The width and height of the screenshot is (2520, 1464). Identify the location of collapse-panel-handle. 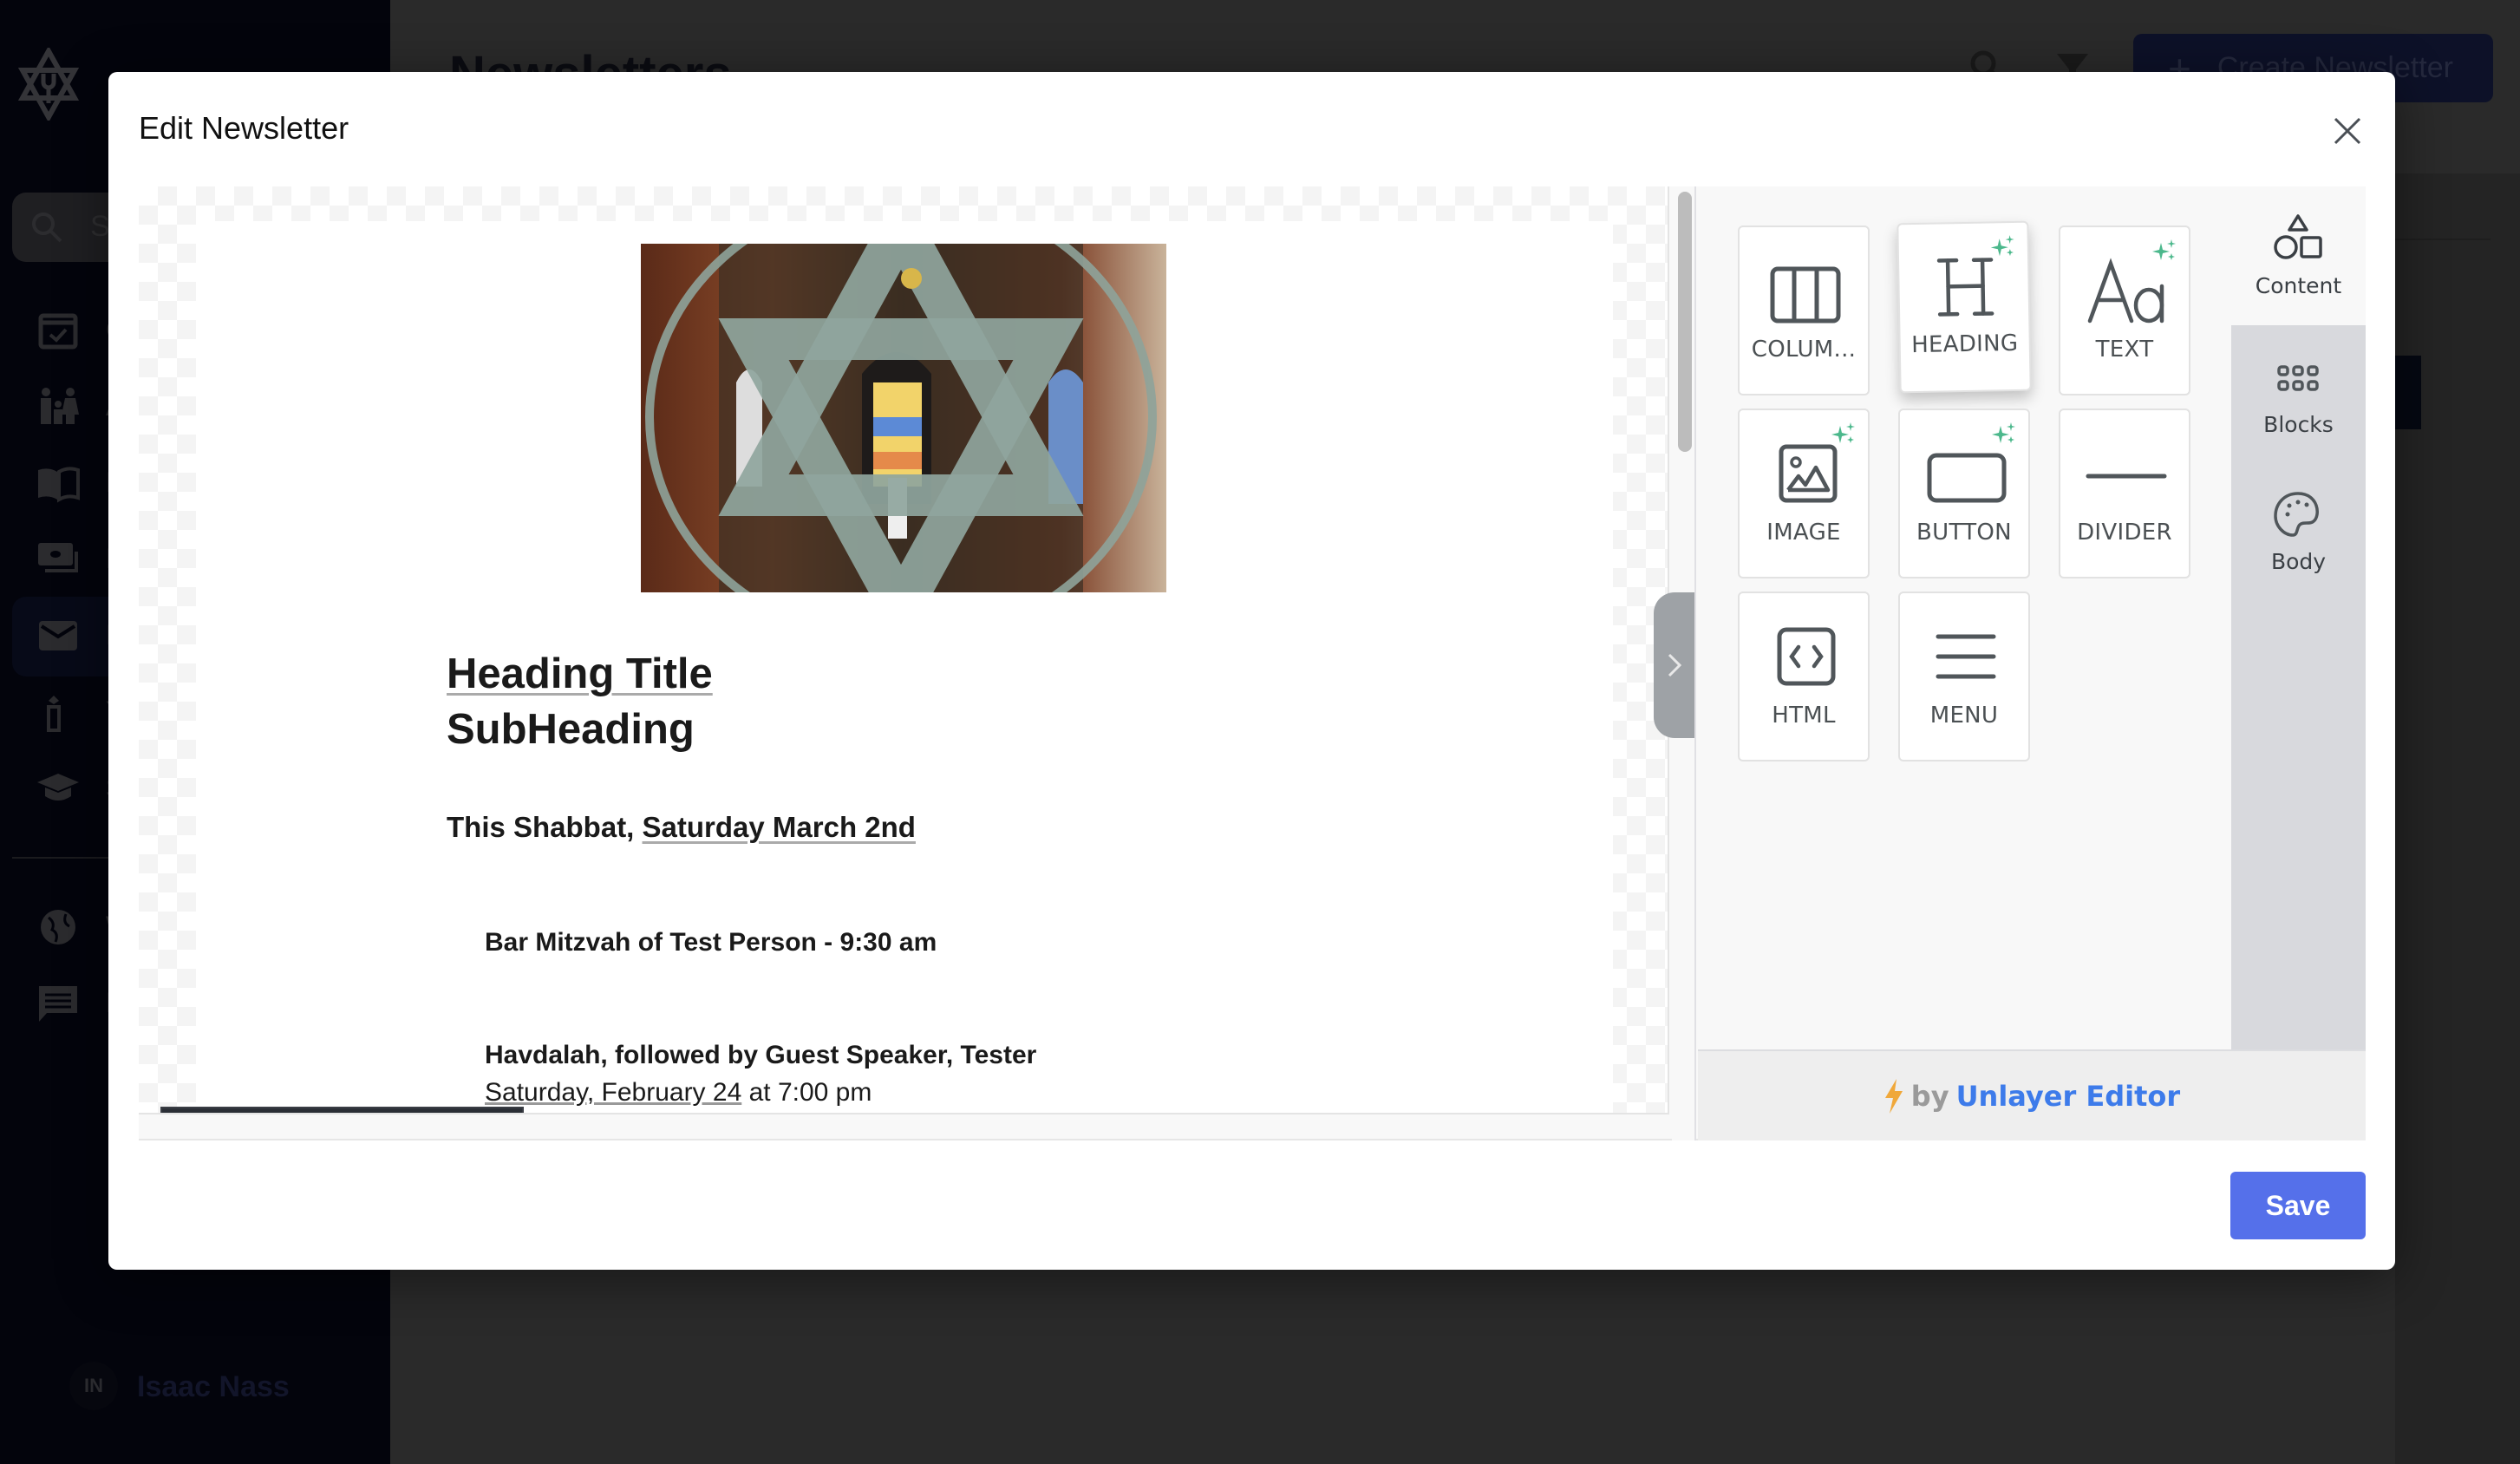
(1674, 665).